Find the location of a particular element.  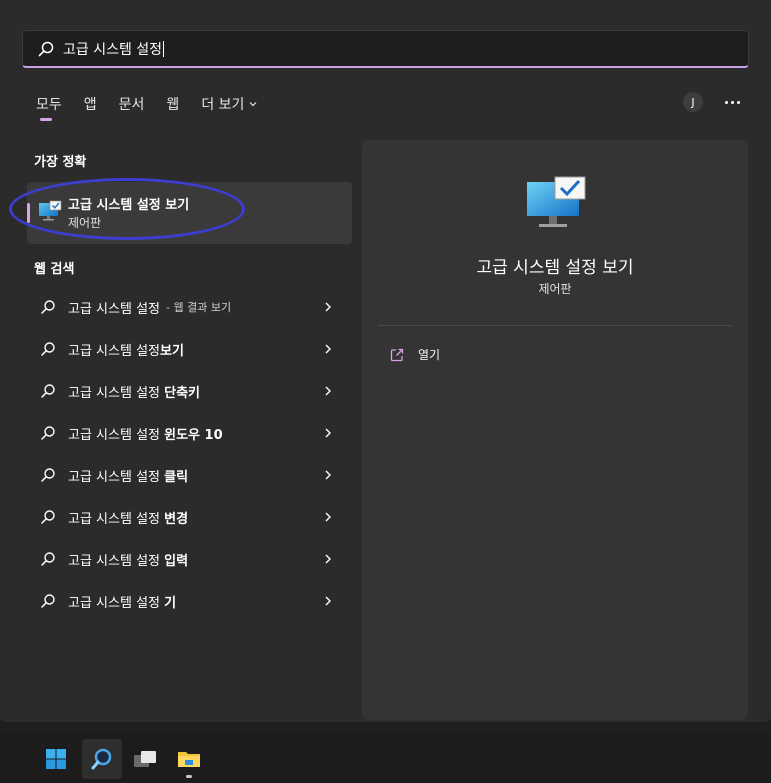

windows-logo-icon is located at coordinates (56, 759).